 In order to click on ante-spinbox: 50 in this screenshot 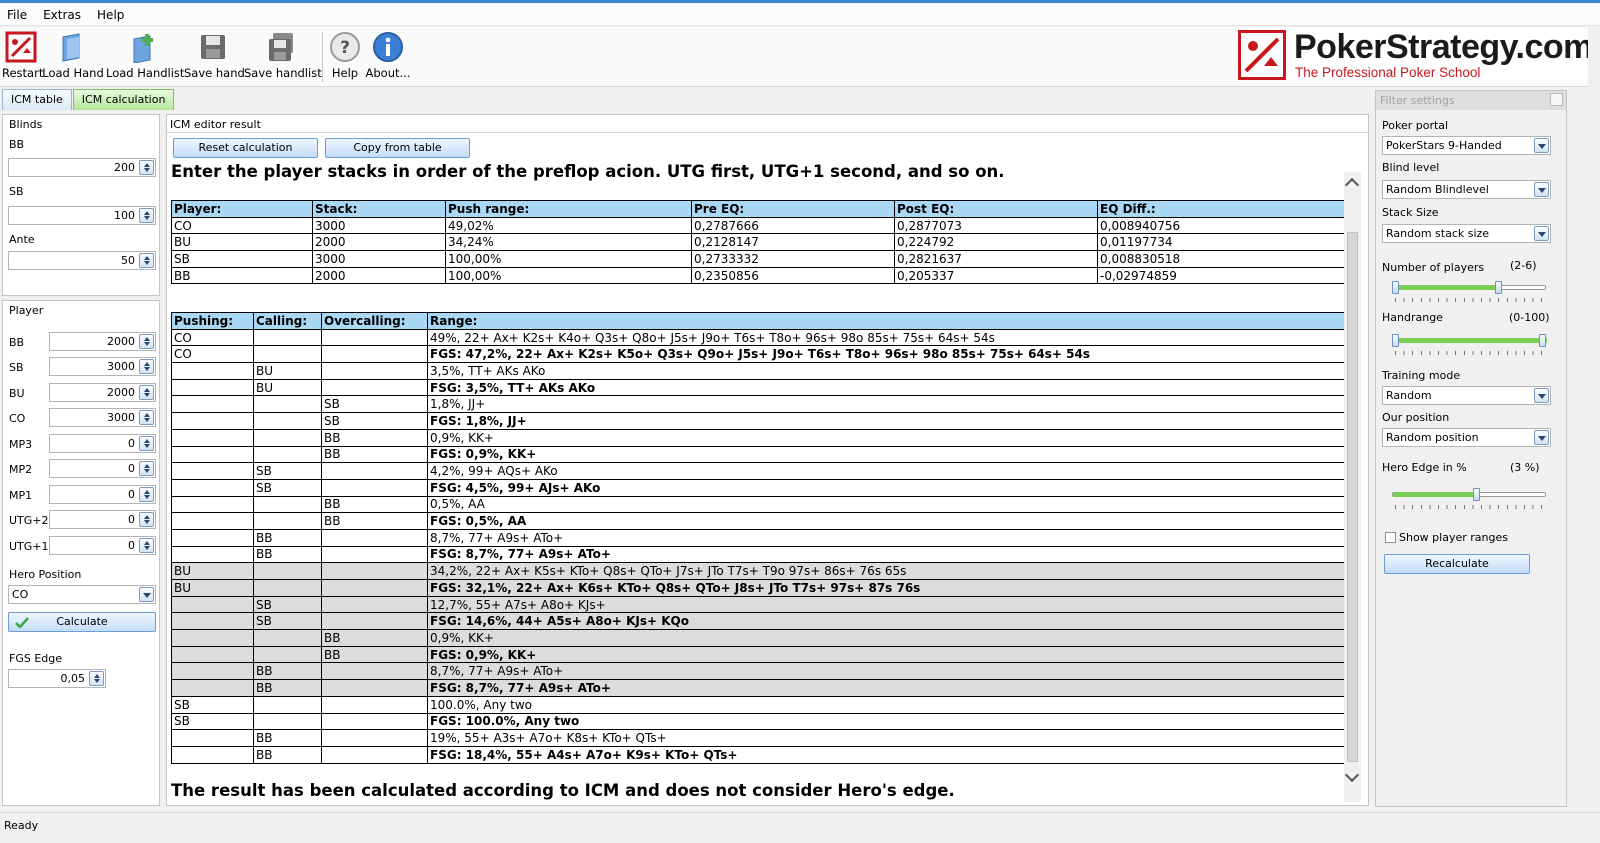, I will do `click(82, 260)`.